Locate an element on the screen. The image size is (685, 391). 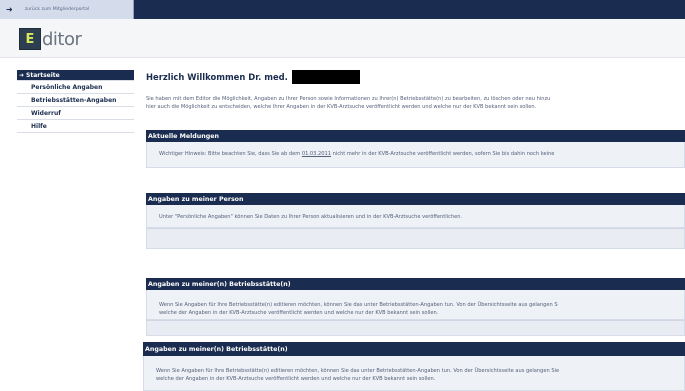
sidebar-item-persoenliche-angaben: Persönliche Angaben is located at coordinates (75, 88).